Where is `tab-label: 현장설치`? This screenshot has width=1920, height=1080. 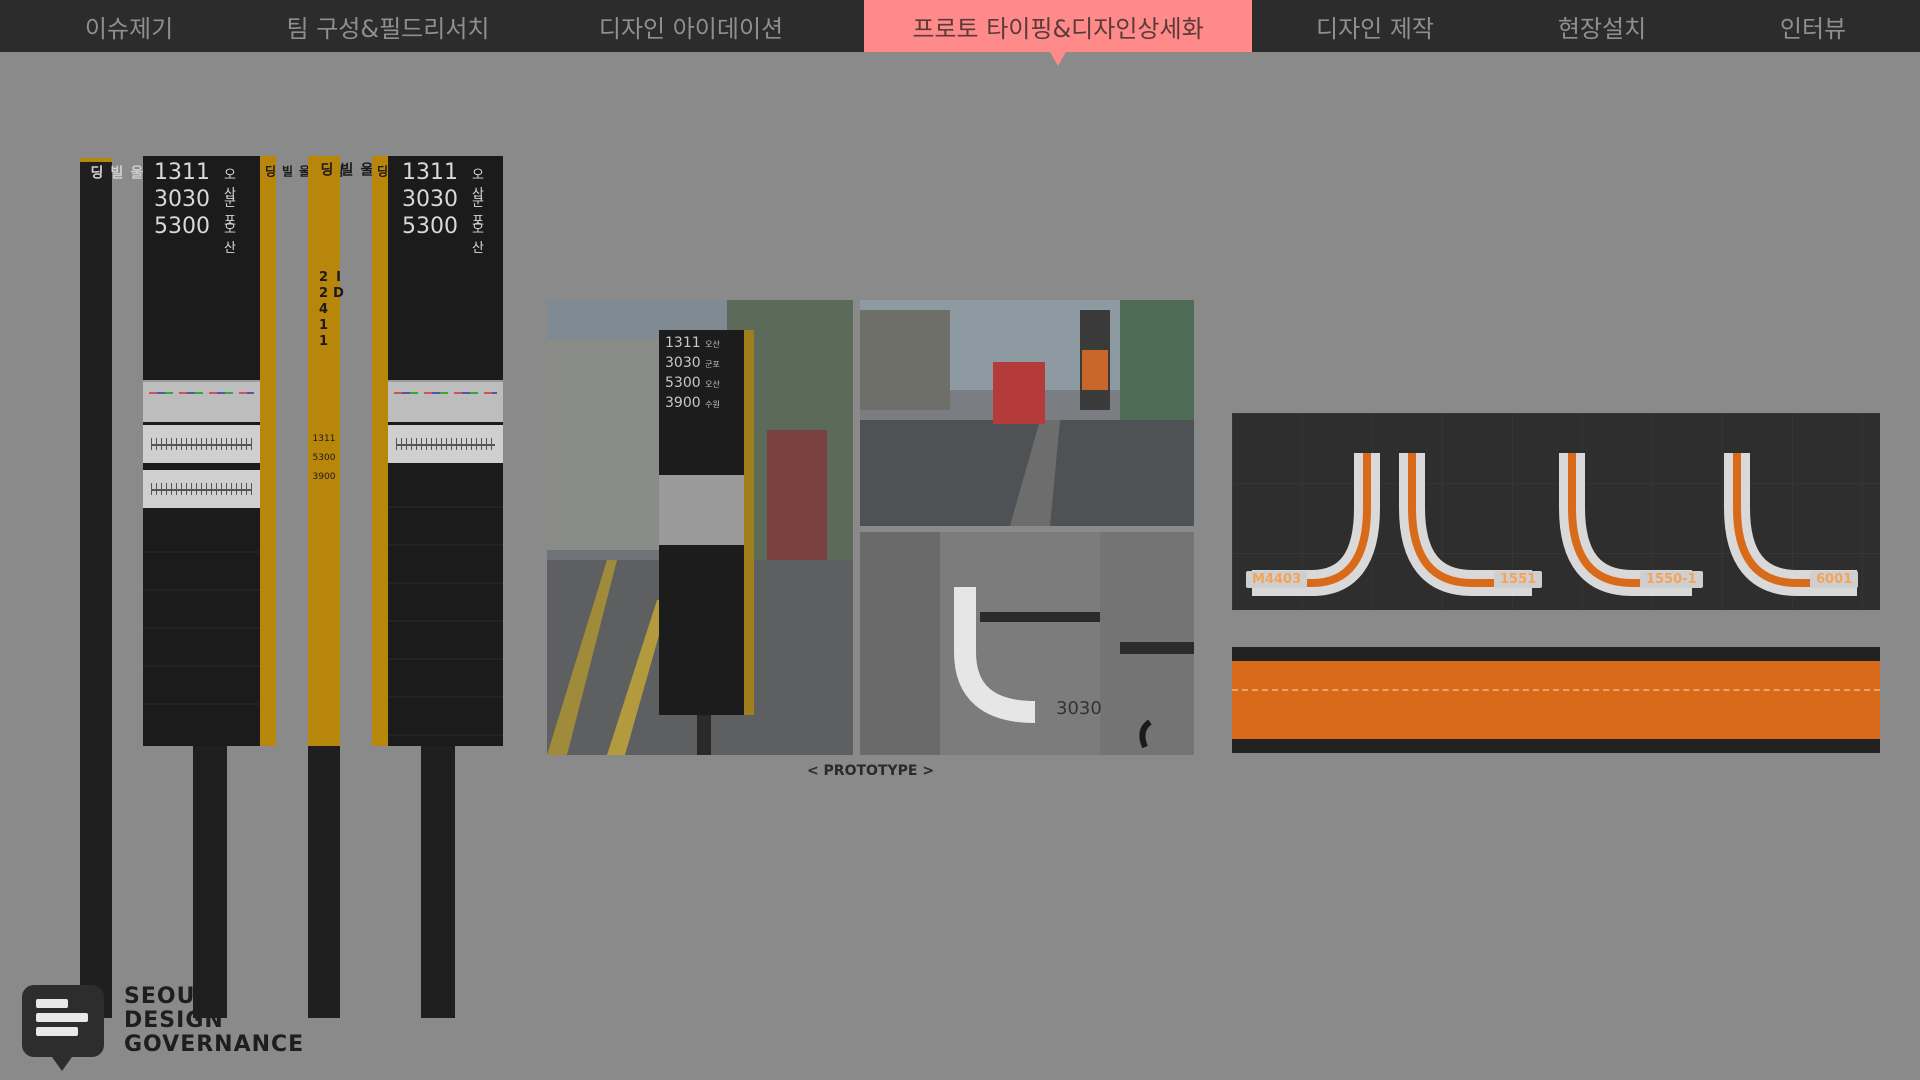 tab-label: 현장설치 is located at coordinates (1602, 28).